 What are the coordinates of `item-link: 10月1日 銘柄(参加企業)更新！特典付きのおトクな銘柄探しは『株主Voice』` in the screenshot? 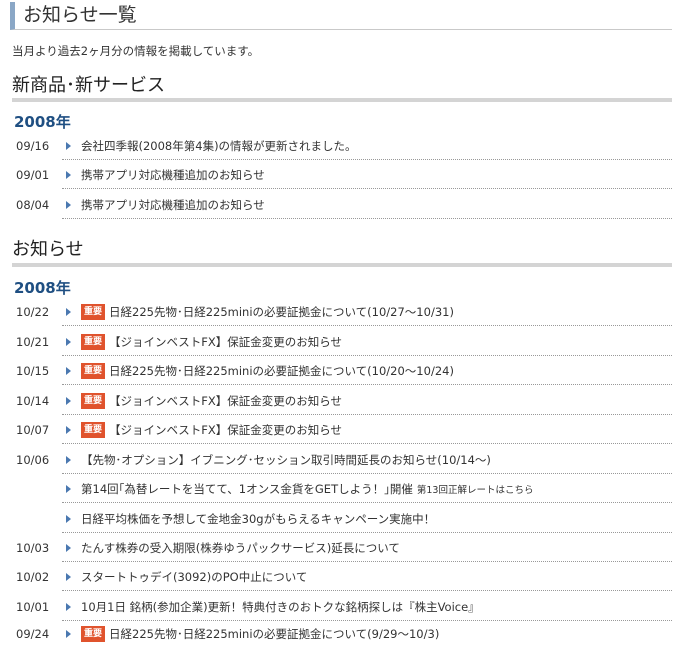 It's located at (280, 607).